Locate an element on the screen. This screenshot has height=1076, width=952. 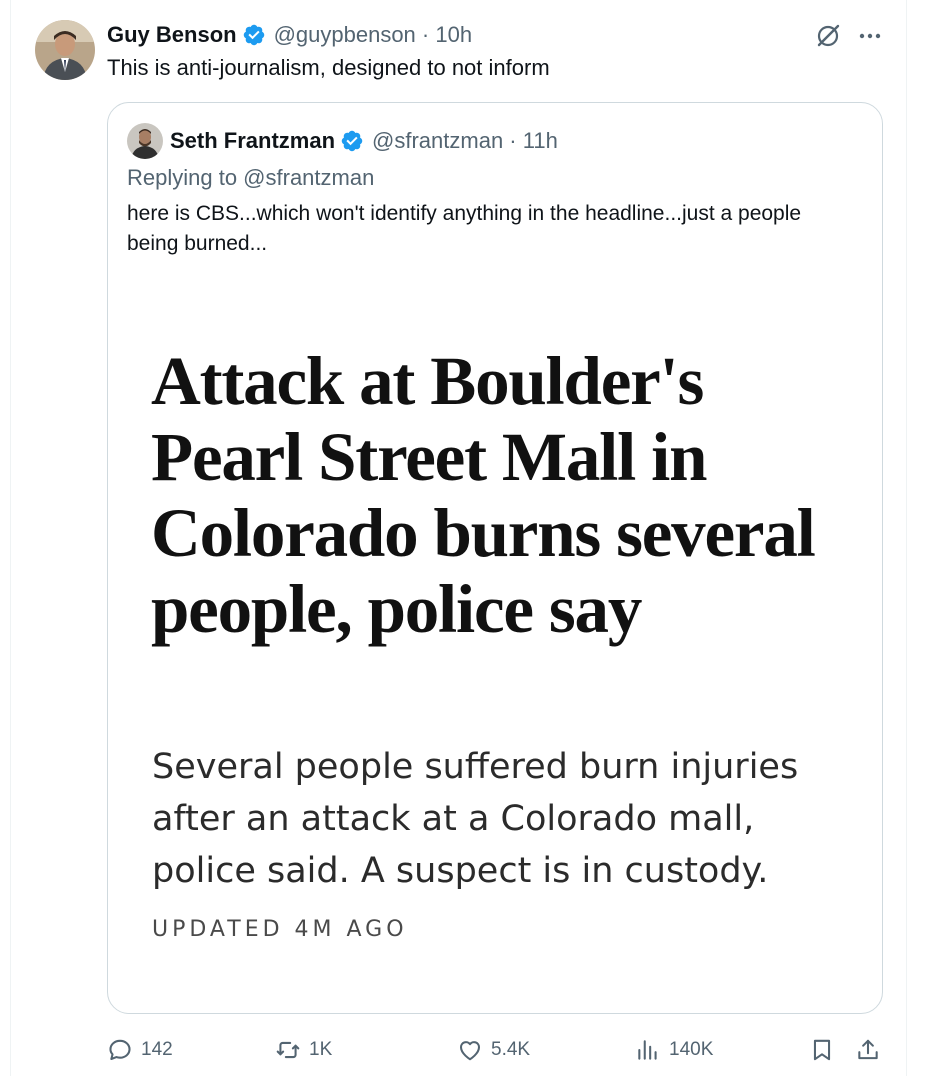
article-updated: UPDATED 4M AGO is located at coordinates (280, 929).